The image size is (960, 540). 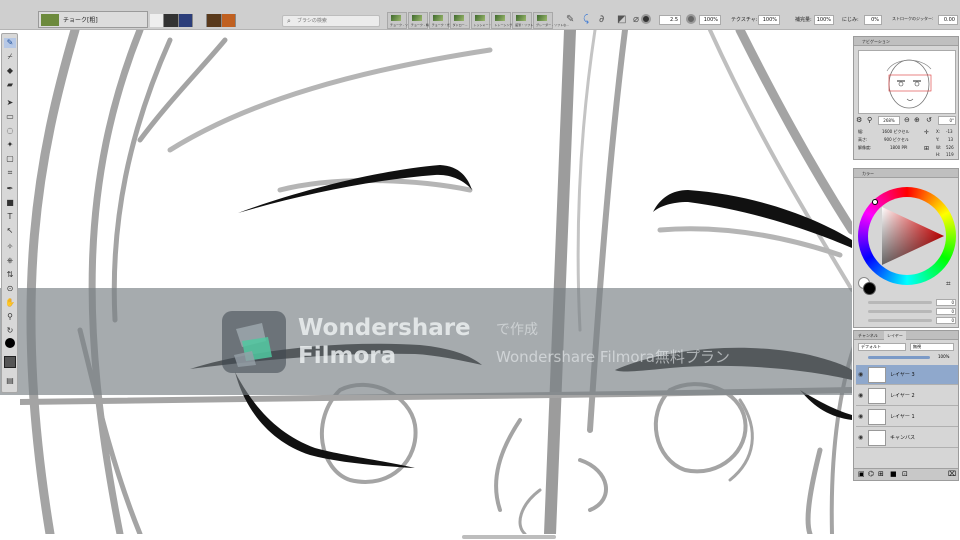 What do you see at coordinates (929, 120) in the screenshot?
I see `rotate-icon: ↺` at bounding box center [929, 120].